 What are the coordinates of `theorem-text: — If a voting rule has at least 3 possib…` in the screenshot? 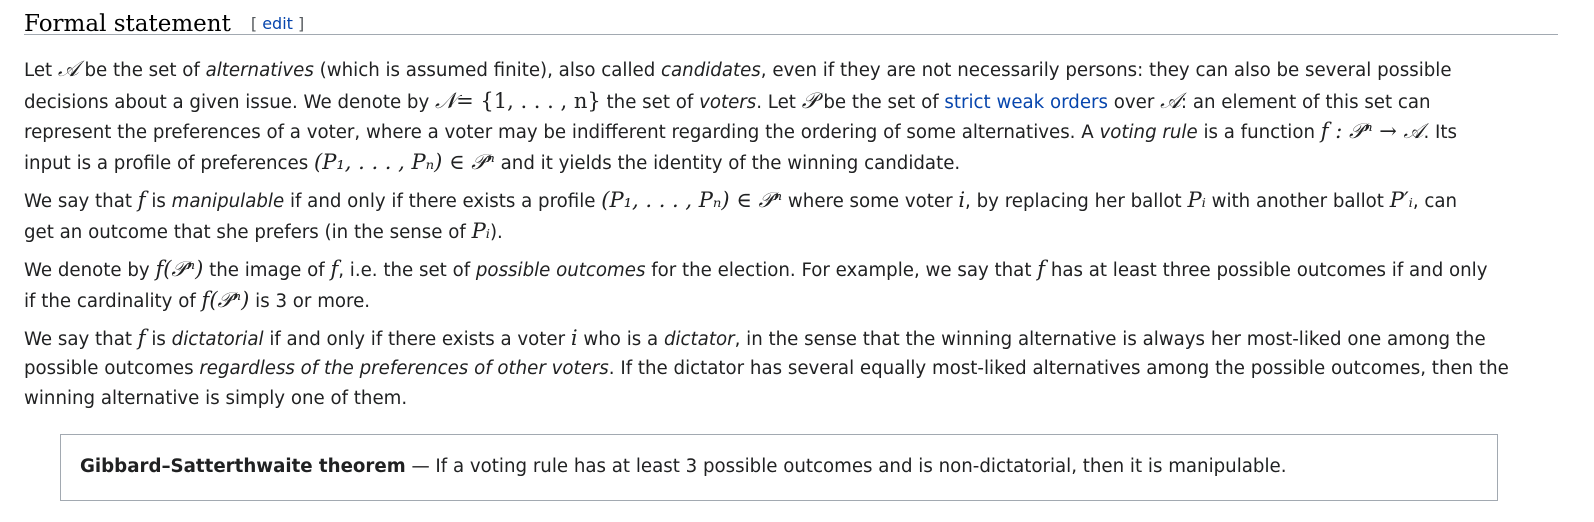 It's located at (846, 466).